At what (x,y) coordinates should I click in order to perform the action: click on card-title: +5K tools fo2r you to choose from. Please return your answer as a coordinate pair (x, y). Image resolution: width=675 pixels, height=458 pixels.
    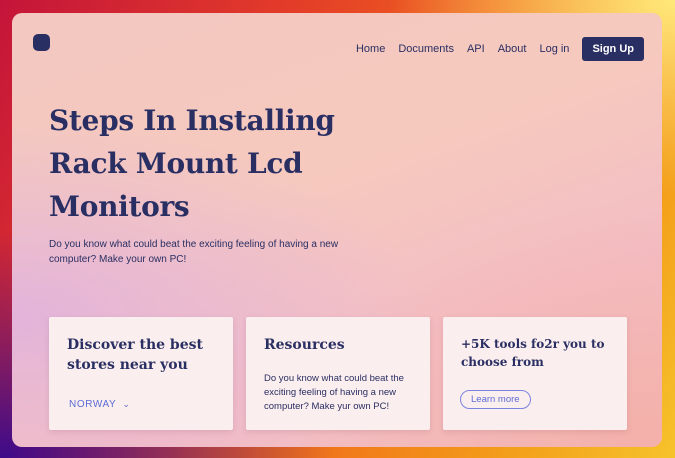
    Looking at the image, I should click on (533, 353).